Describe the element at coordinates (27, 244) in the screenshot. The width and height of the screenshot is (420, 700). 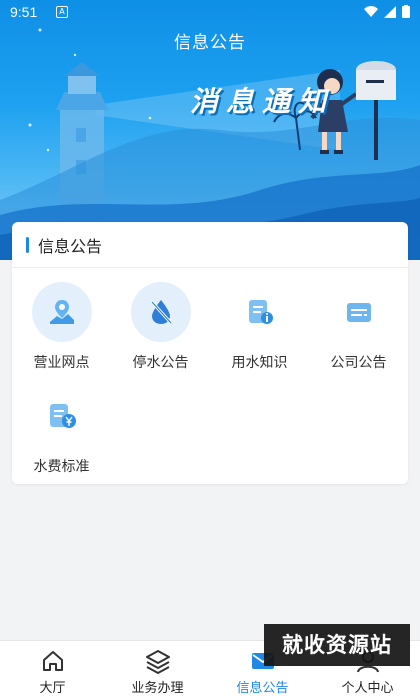
I see `title-accent-bar` at that location.